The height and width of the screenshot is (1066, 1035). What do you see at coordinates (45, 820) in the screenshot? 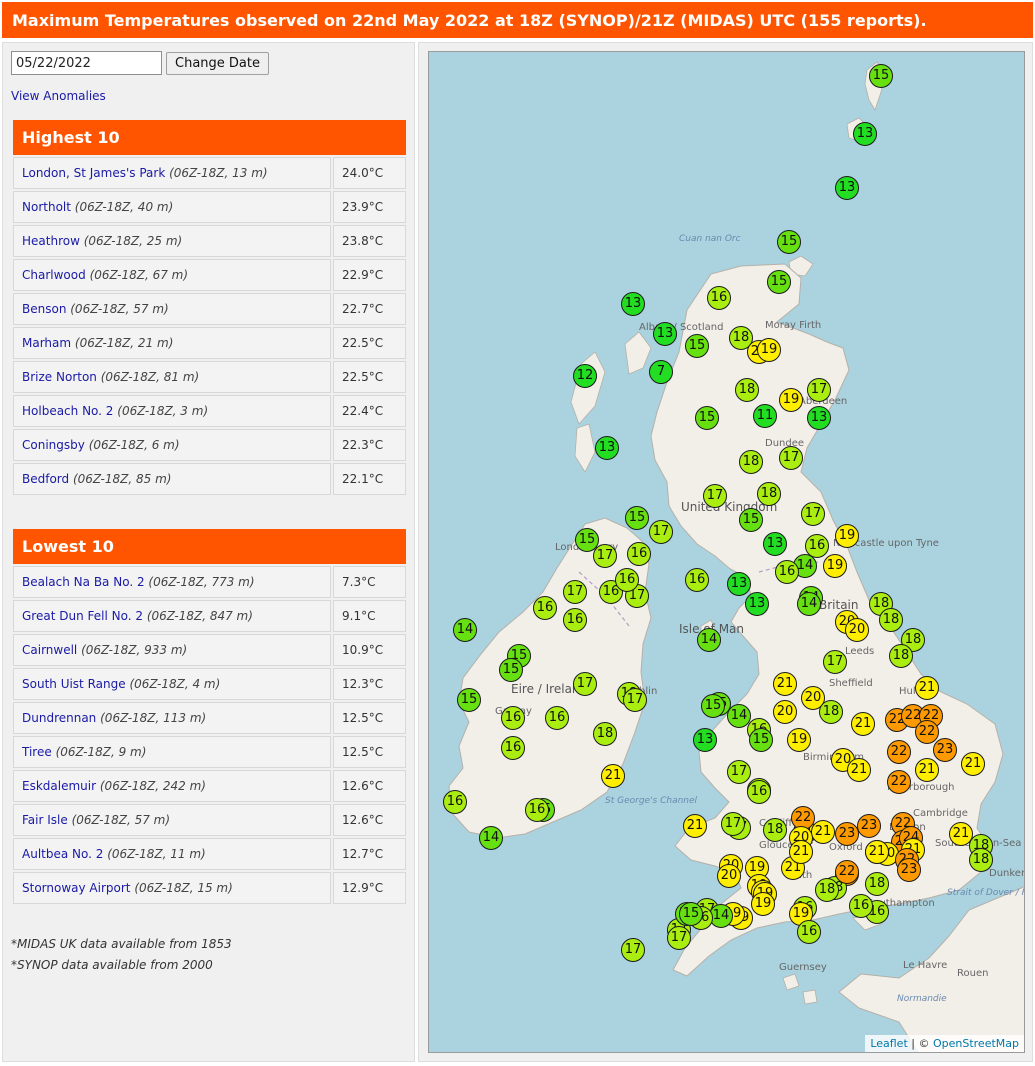
I see `station-link: Fair Isle` at bounding box center [45, 820].